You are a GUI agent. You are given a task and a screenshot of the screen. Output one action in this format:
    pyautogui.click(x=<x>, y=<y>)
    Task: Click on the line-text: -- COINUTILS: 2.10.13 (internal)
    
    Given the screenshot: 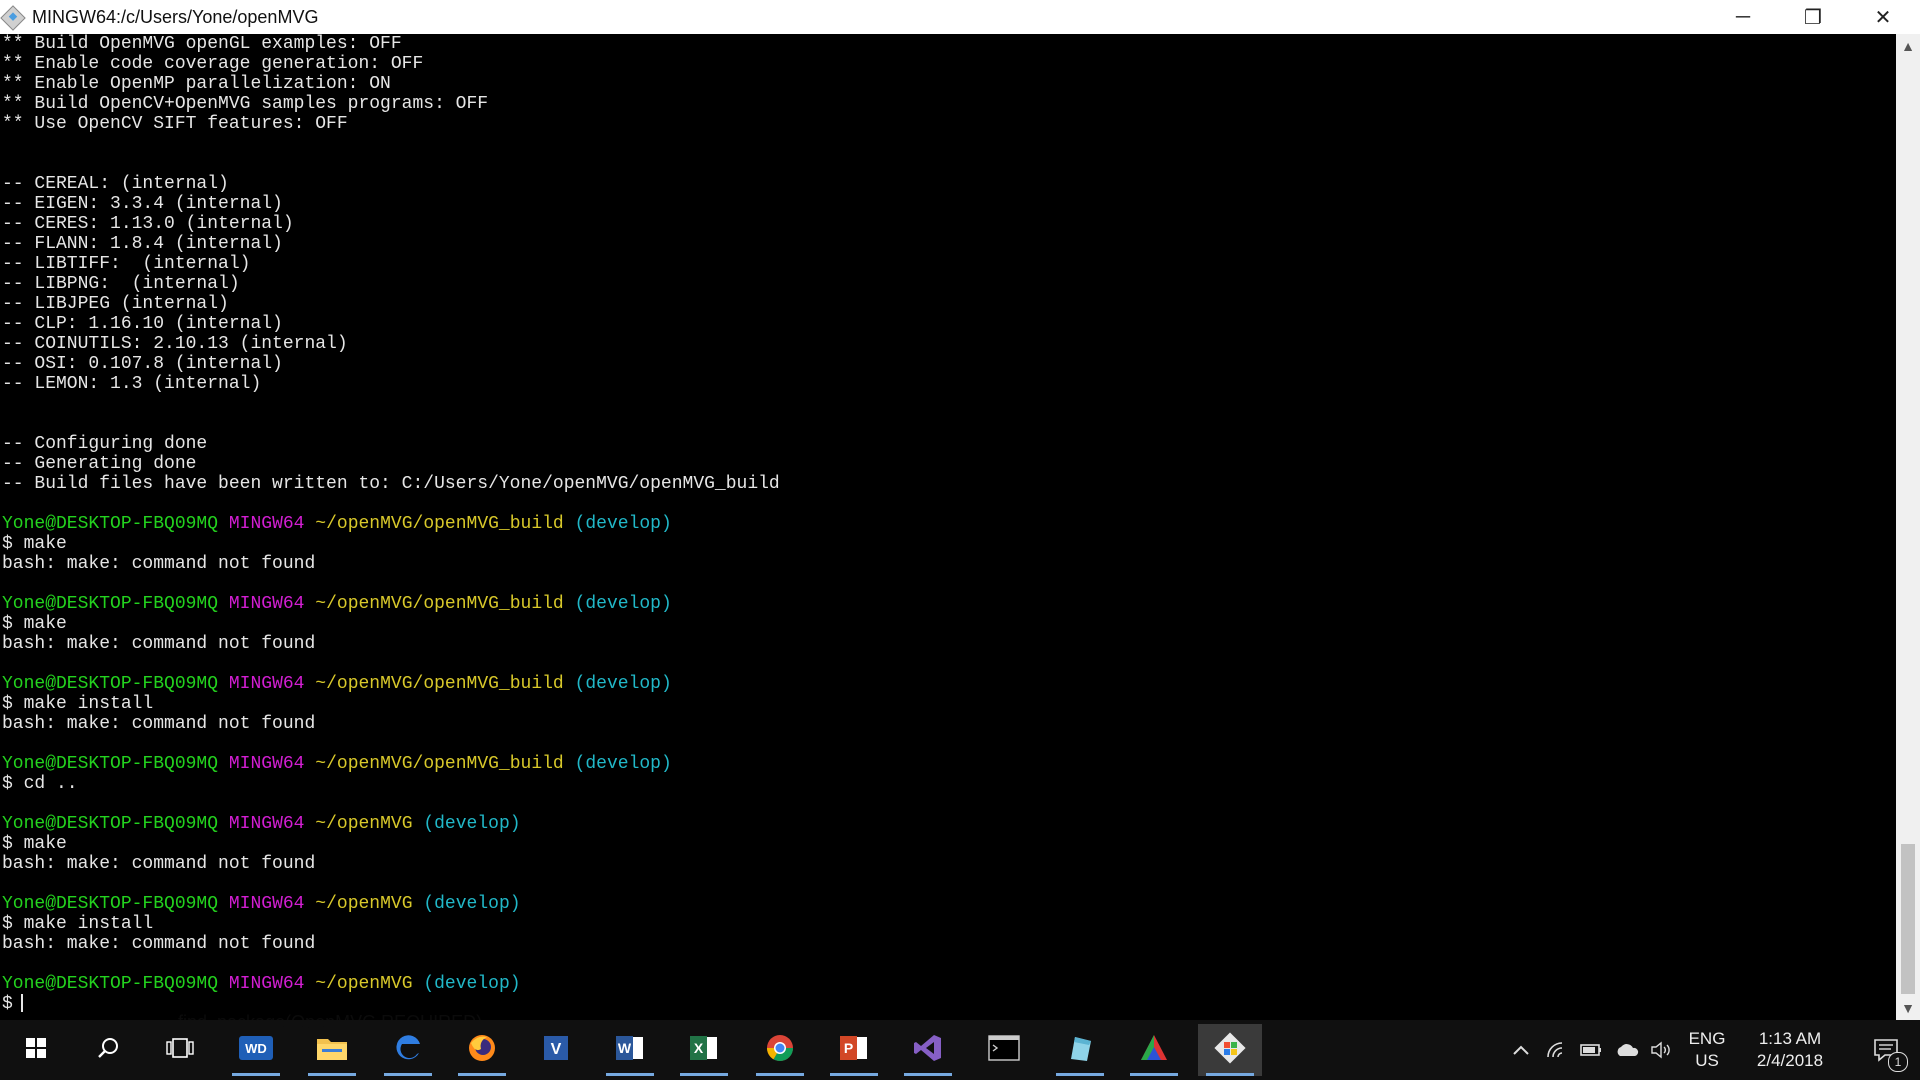 What is the action you would take?
    pyautogui.click(x=175, y=344)
    